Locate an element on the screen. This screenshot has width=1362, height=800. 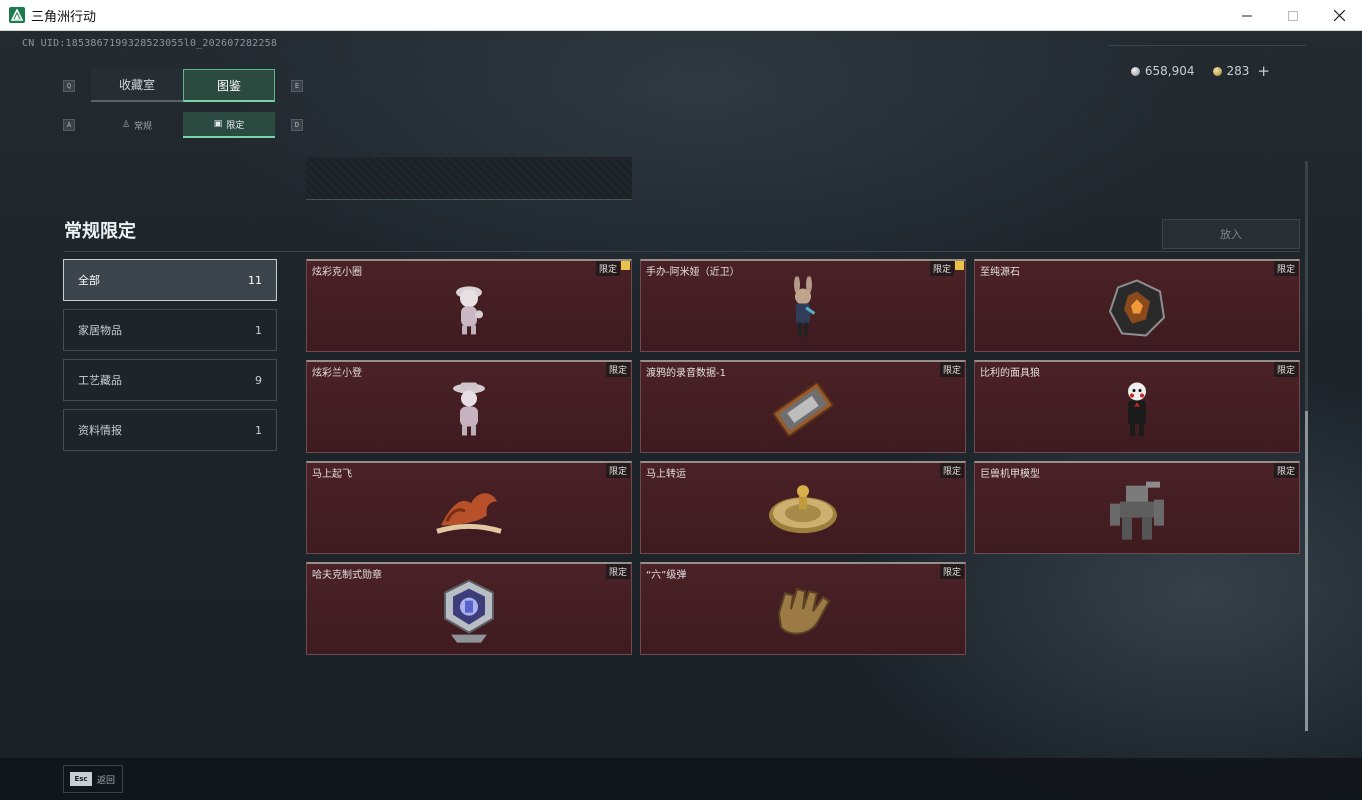
medal-icon is located at coordinates (469, 611).